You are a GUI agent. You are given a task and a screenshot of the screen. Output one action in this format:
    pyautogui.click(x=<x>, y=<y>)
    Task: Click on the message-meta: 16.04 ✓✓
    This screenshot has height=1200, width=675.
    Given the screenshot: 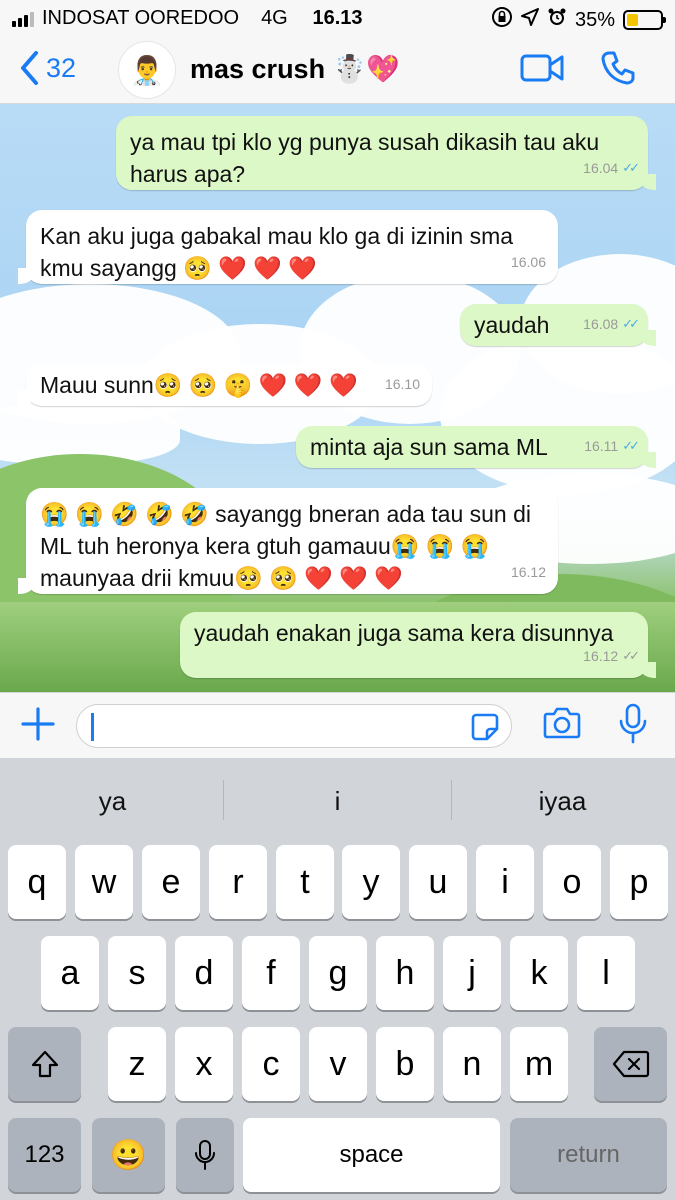 What is the action you would take?
    pyautogui.click(x=611, y=168)
    